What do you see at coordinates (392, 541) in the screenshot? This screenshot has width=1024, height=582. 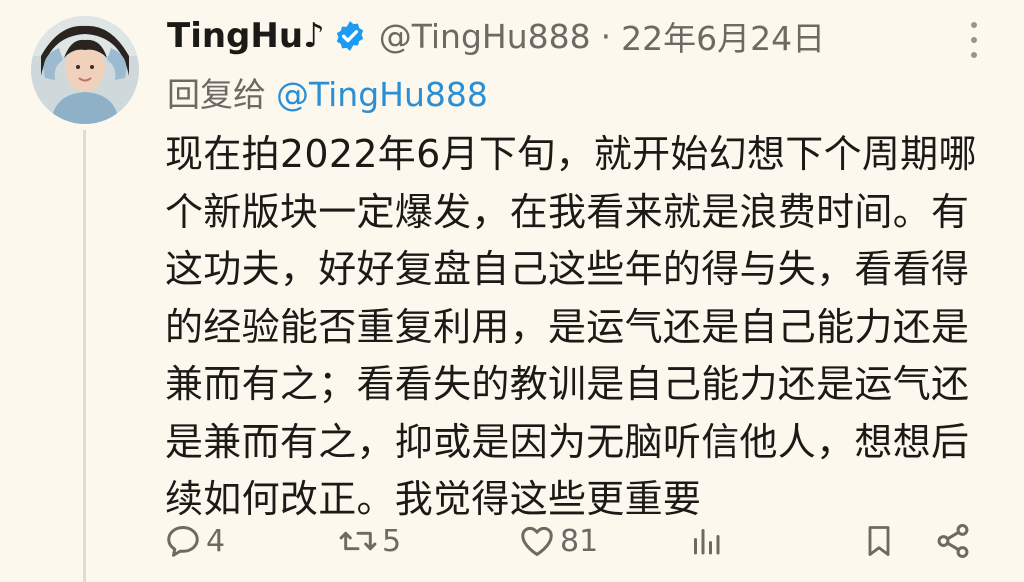 I see `retweet-count: 5` at bounding box center [392, 541].